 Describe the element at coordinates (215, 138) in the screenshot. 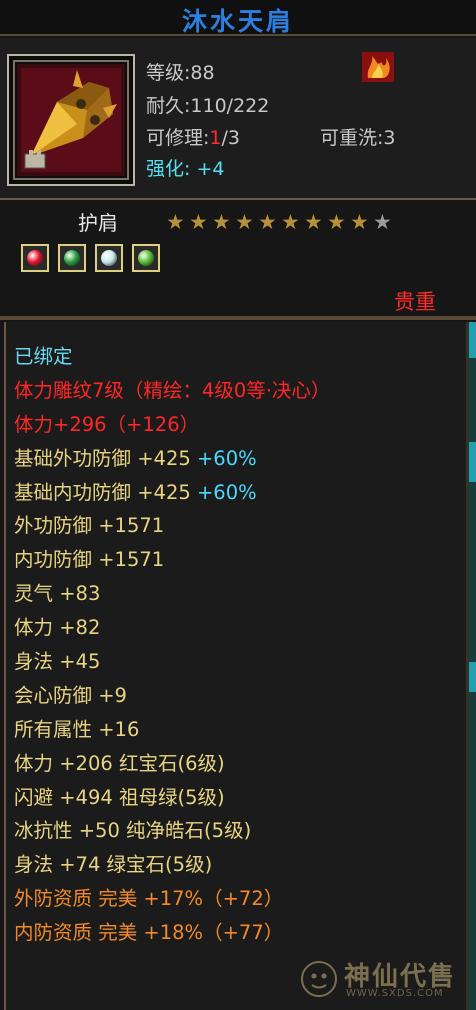

I see `repair-current: 1` at that location.